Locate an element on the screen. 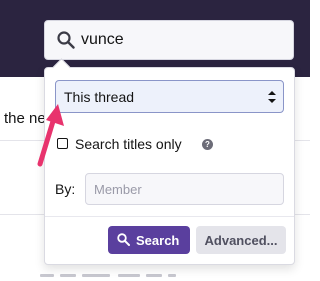 Image resolution: width=320 pixels, height=281 pixels. header-search-box is located at coordinates (169, 40).